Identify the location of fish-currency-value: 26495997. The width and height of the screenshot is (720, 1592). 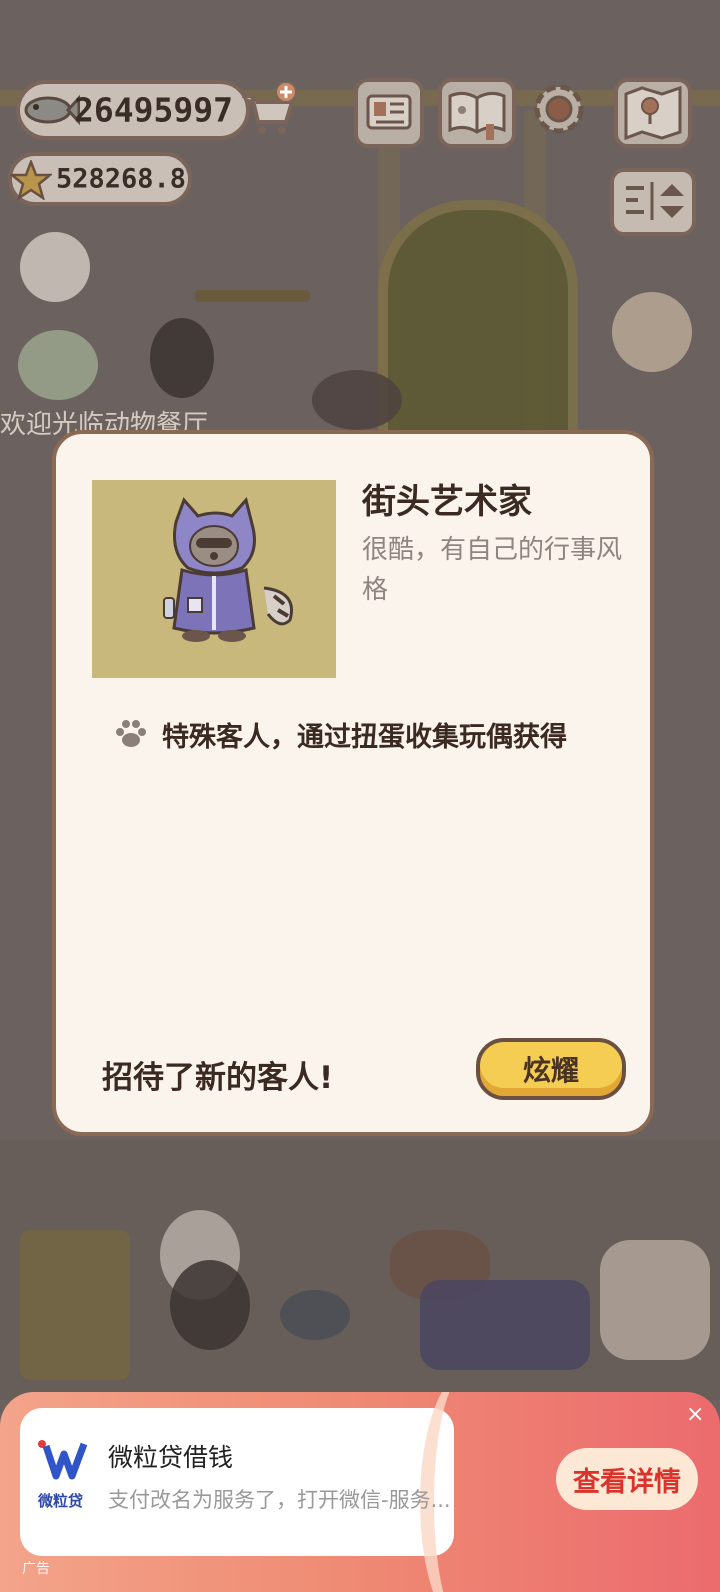
(153, 110).